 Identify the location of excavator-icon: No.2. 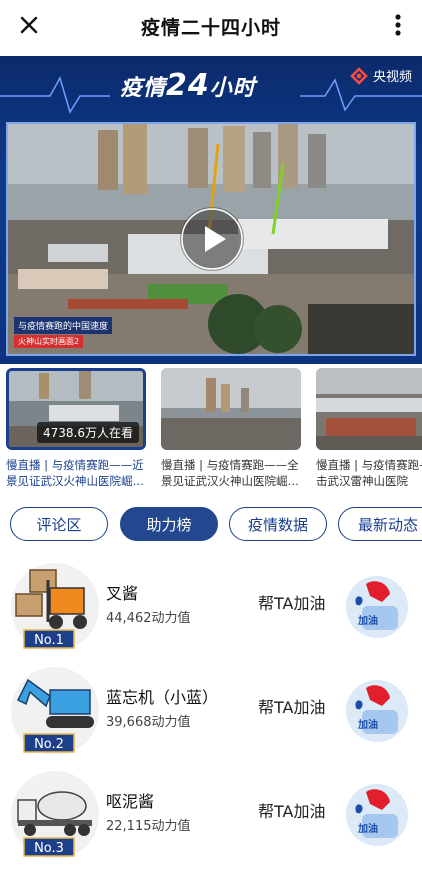
(55, 711).